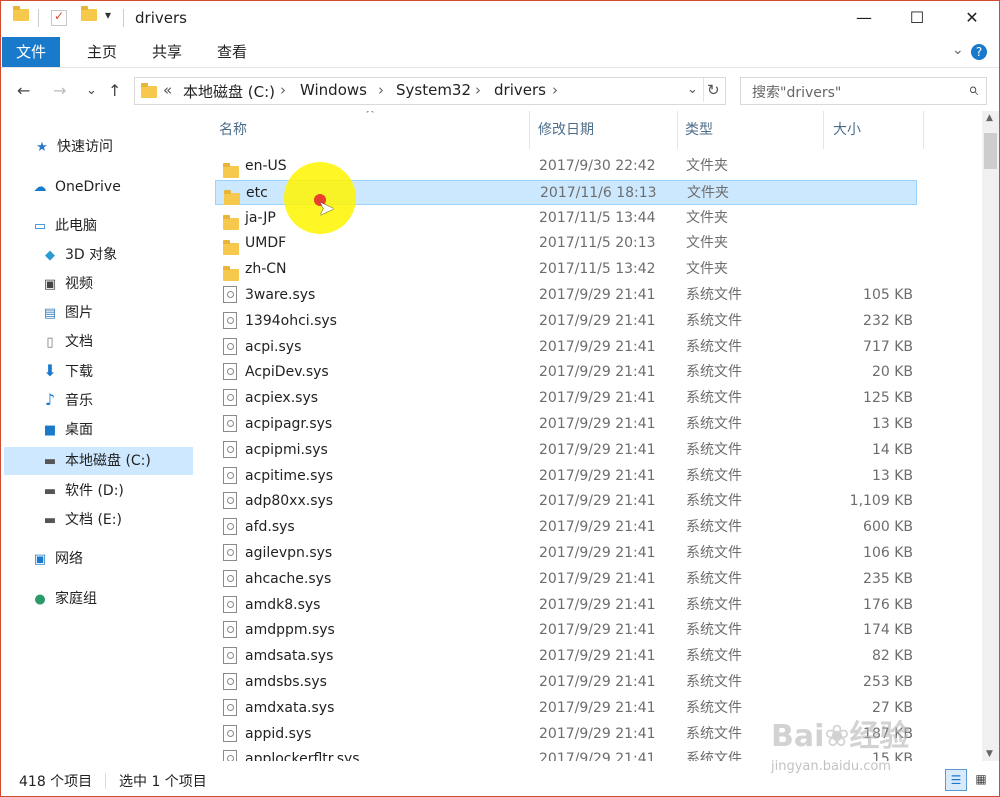 This screenshot has width=1000, height=797. What do you see at coordinates (892, 475) in the screenshot?
I see `file-size: 13 KB` at bounding box center [892, 475].